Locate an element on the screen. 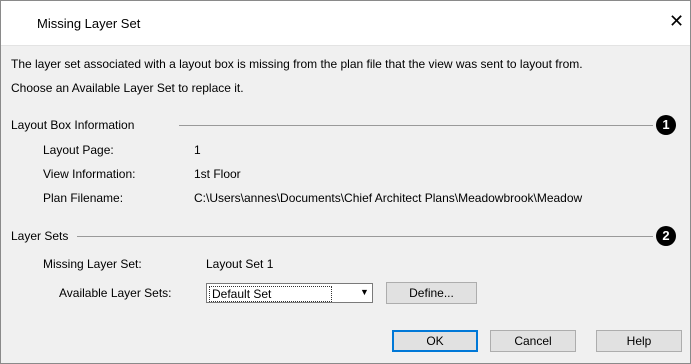 The image size is (691, 364). callout-marker-2: 2 is located at coordinates (666, 236).